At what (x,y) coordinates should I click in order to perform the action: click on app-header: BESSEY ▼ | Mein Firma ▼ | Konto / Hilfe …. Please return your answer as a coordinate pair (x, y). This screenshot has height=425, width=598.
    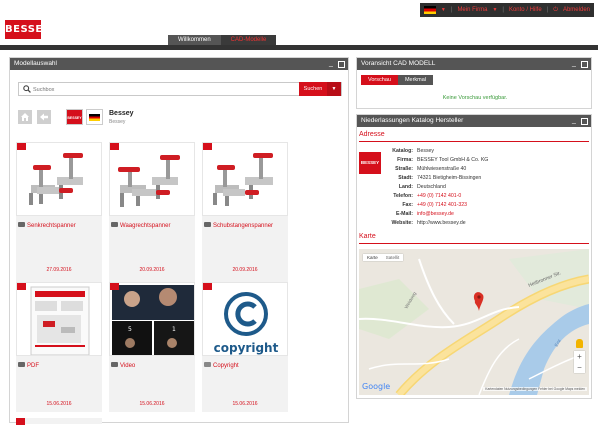
    Looking at the image, I should click on (299, 23).